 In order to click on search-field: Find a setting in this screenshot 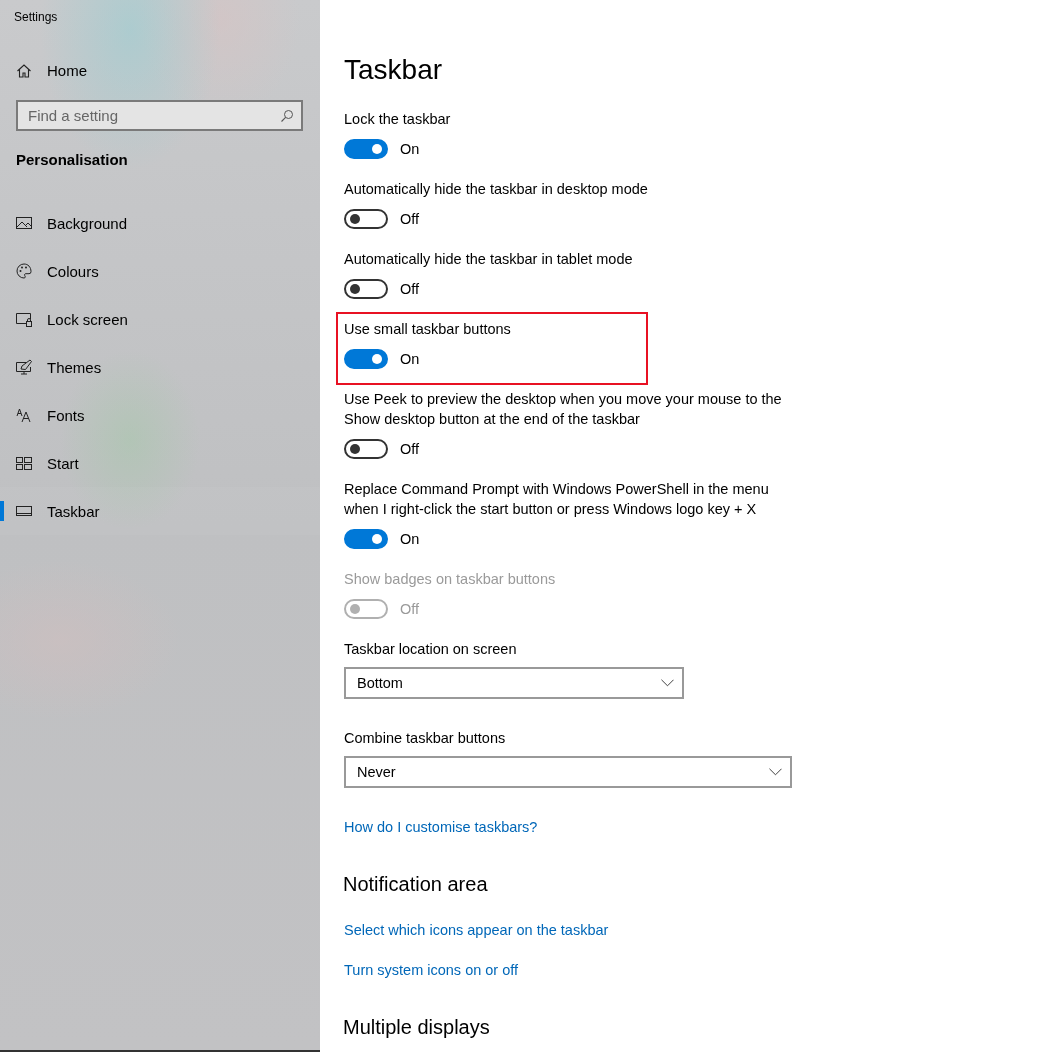, I will do `click(159, 115)`.